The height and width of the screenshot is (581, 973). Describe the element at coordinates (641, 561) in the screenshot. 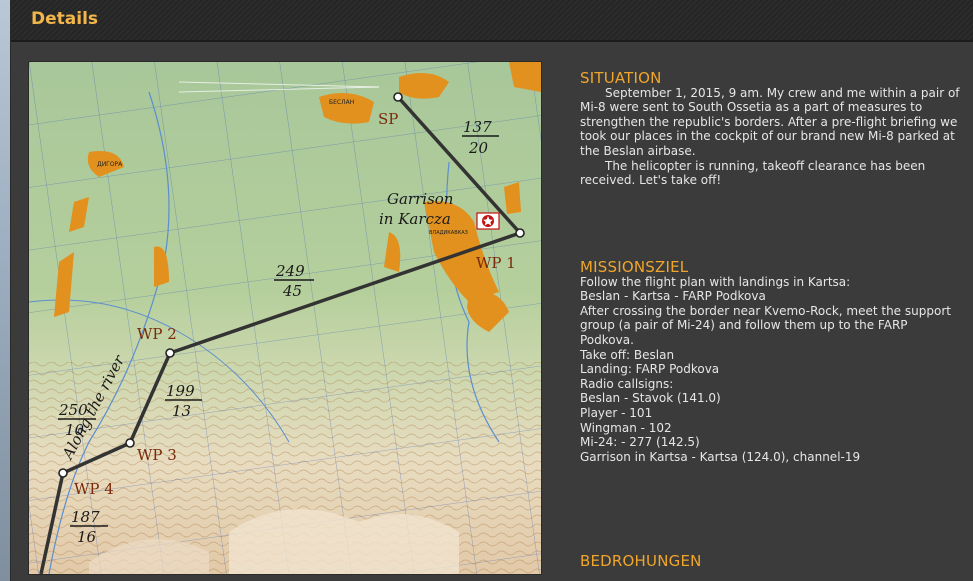

I see `threats-heading: BEDROHUNGEN` at that location.